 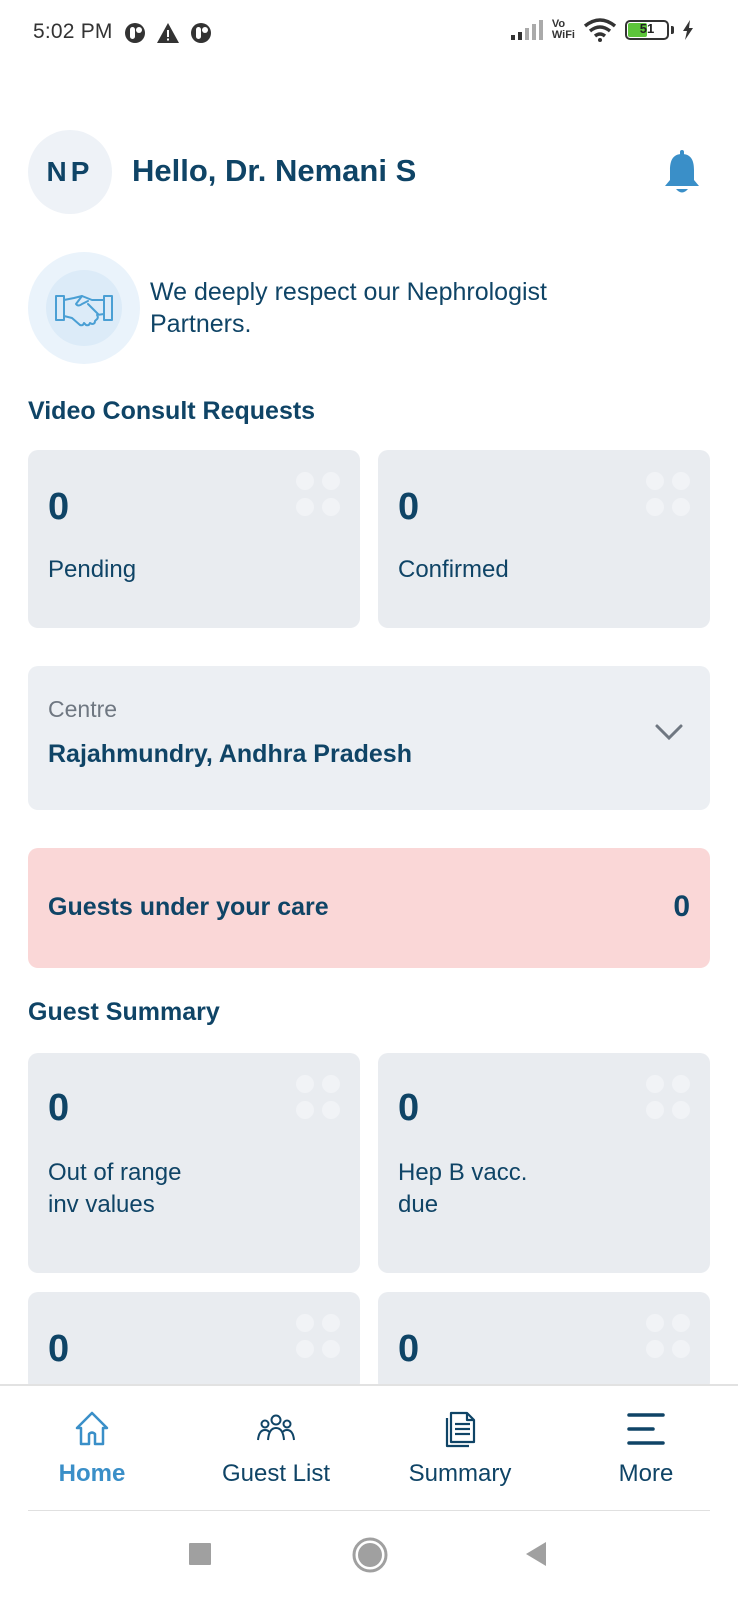 What do you see at coordinates (409, 1349) in the screenshot?
I see `summary-card-4-count: 0` at bounding box center [409, 1349].